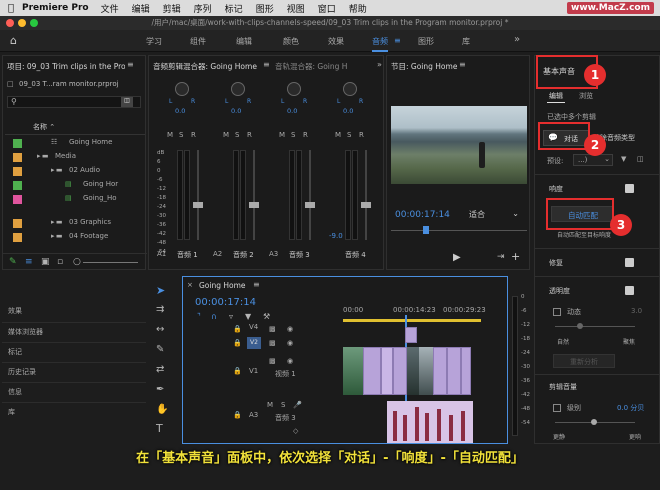 The image size is (660, 490). Describe the element at coordinates (198, 41) in the screenshot. I see `workspace-assembly: 组件` at that location.